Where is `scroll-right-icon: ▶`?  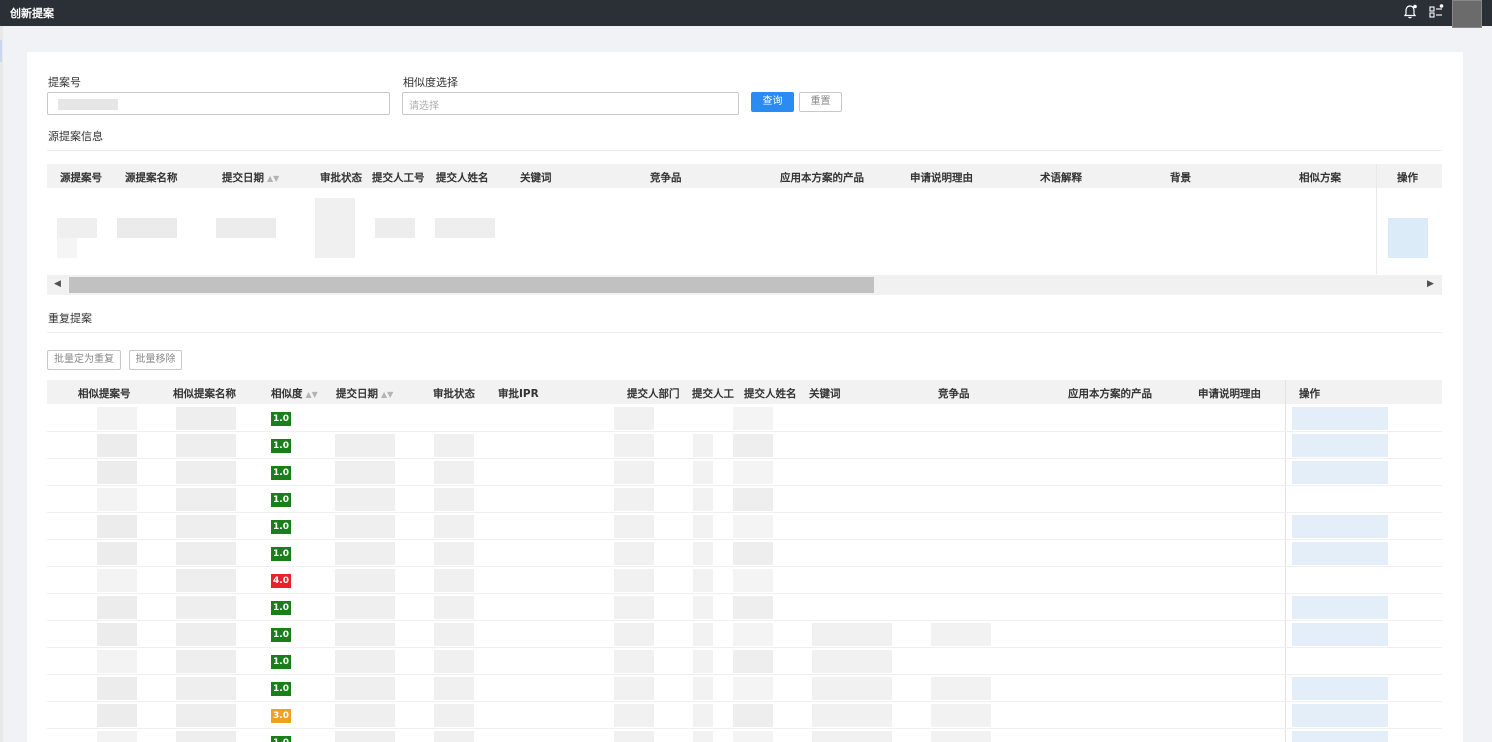
scroll-right-icon: ▶ is located at coordinates (1430, 284).